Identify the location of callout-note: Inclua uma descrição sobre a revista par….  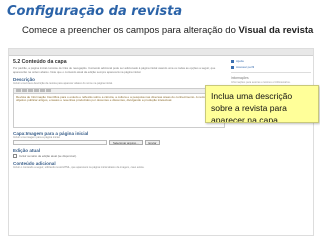
(262, 104).